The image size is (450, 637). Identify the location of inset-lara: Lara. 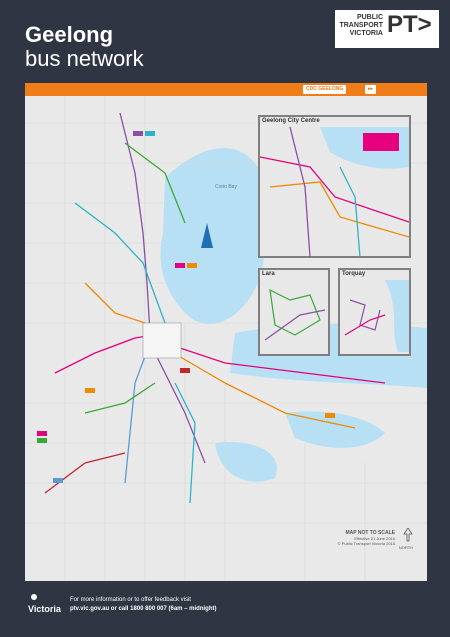
(294, 312).